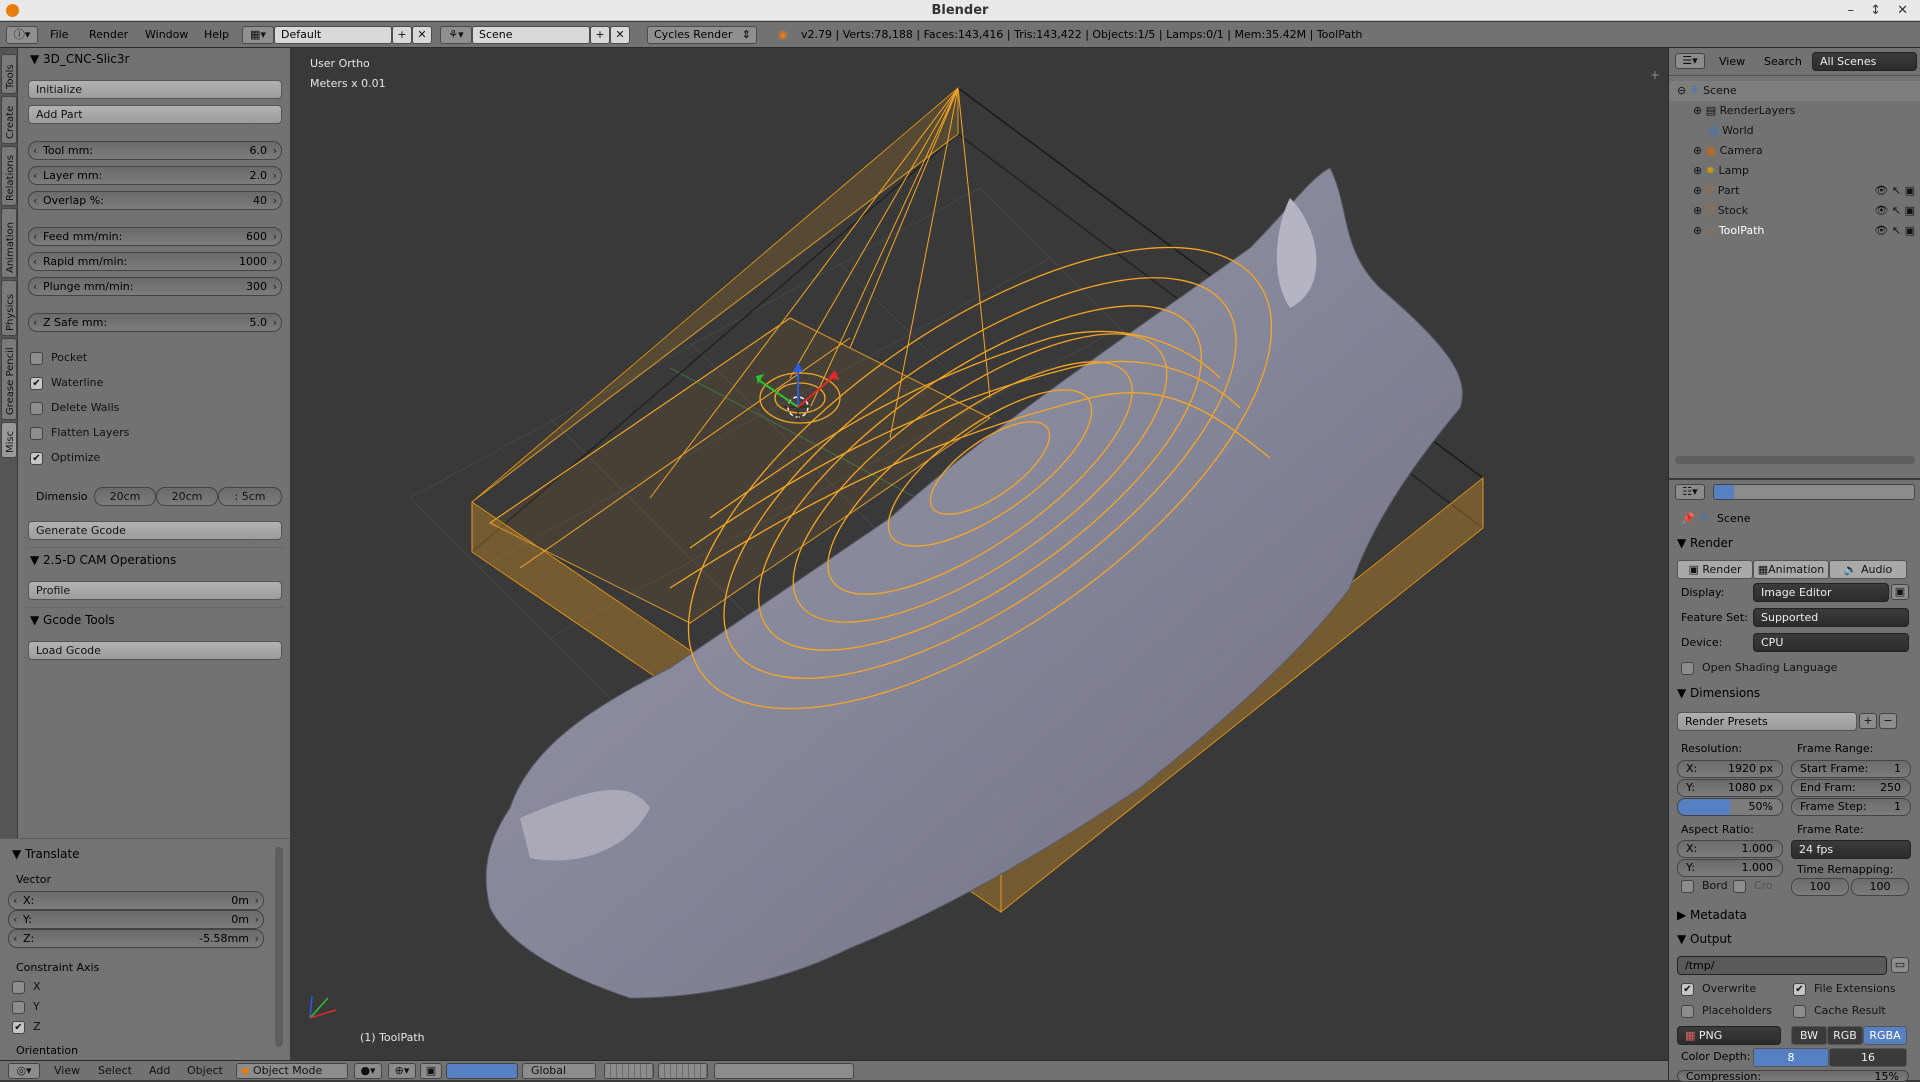  What do you see at coordinates (1704, 939) in the screenshot?
I see `output-panel-header: ▼ Output` at bounding box center [1704, 939].